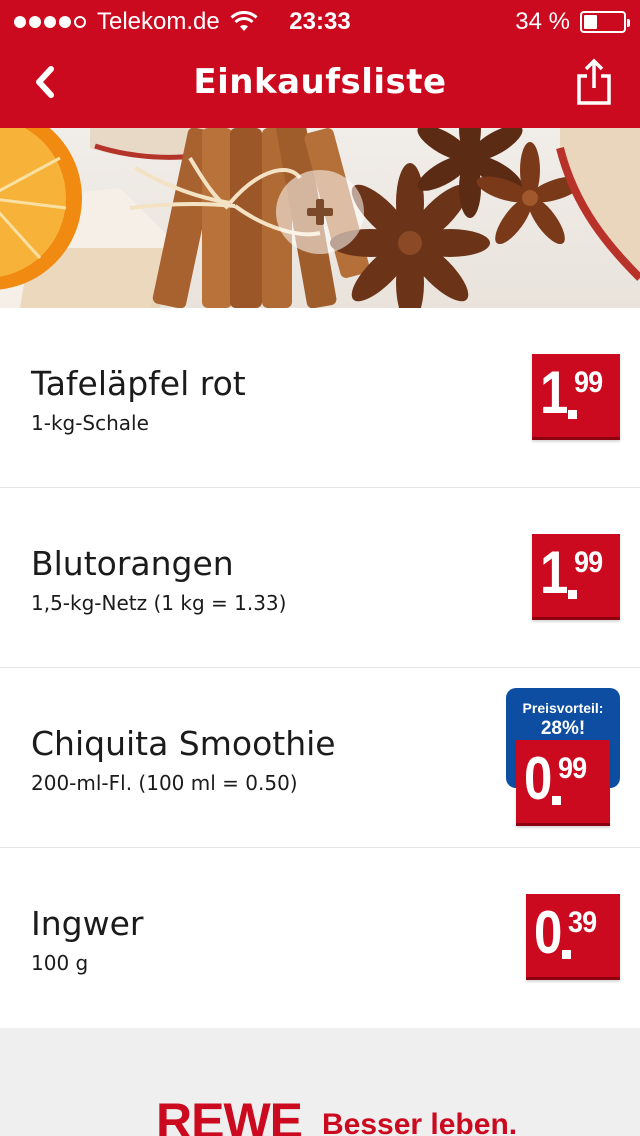 Image resolution: width=640 pixels, height=1136 pixels. Describe the element at coordinates (138, 383) in the screenshot. I see `item-name: Tafeläpfel rot` at that location.